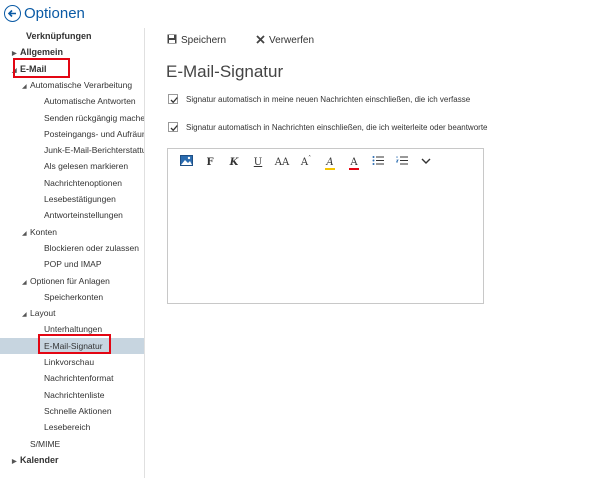 The width and height of the screenshot is (600, 478). I want to click on insert-image-button, so click(186, 162).